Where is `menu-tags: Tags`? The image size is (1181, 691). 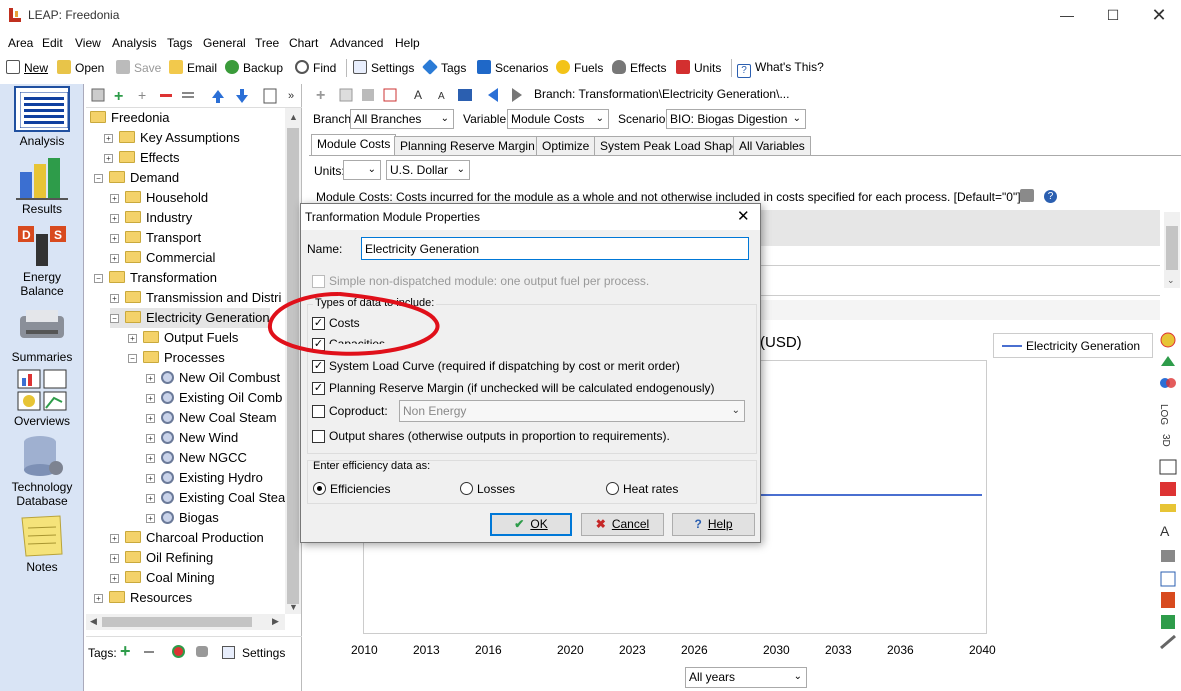 menu-tags: Tags is located at coordinates (179, 43).